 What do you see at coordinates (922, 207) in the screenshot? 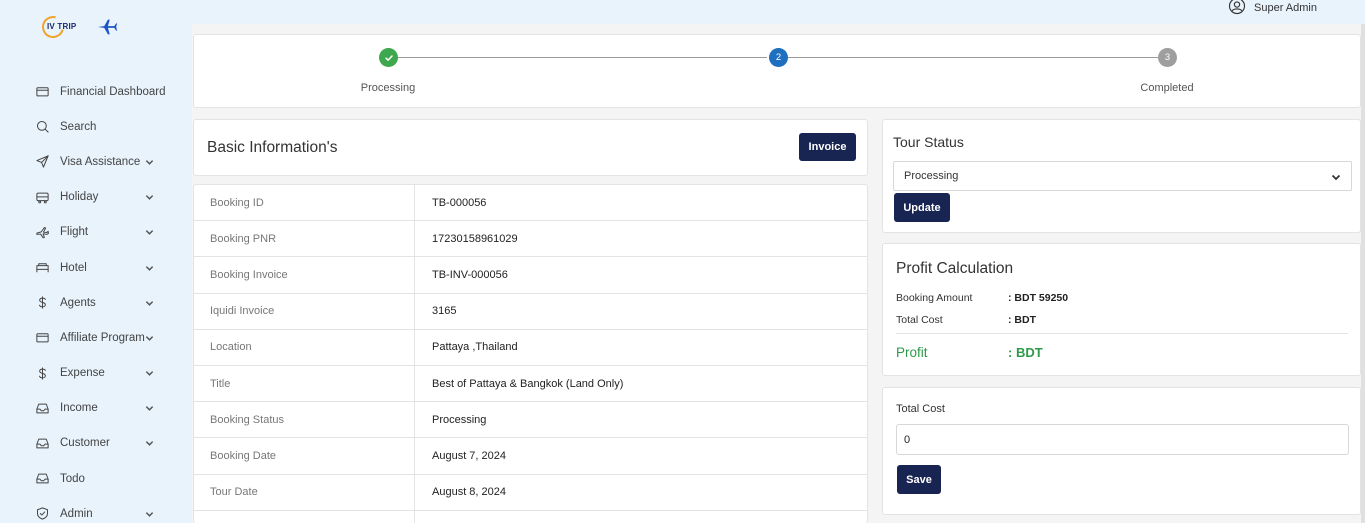
I see `update-button: Update` at bounding box center [922, 207].